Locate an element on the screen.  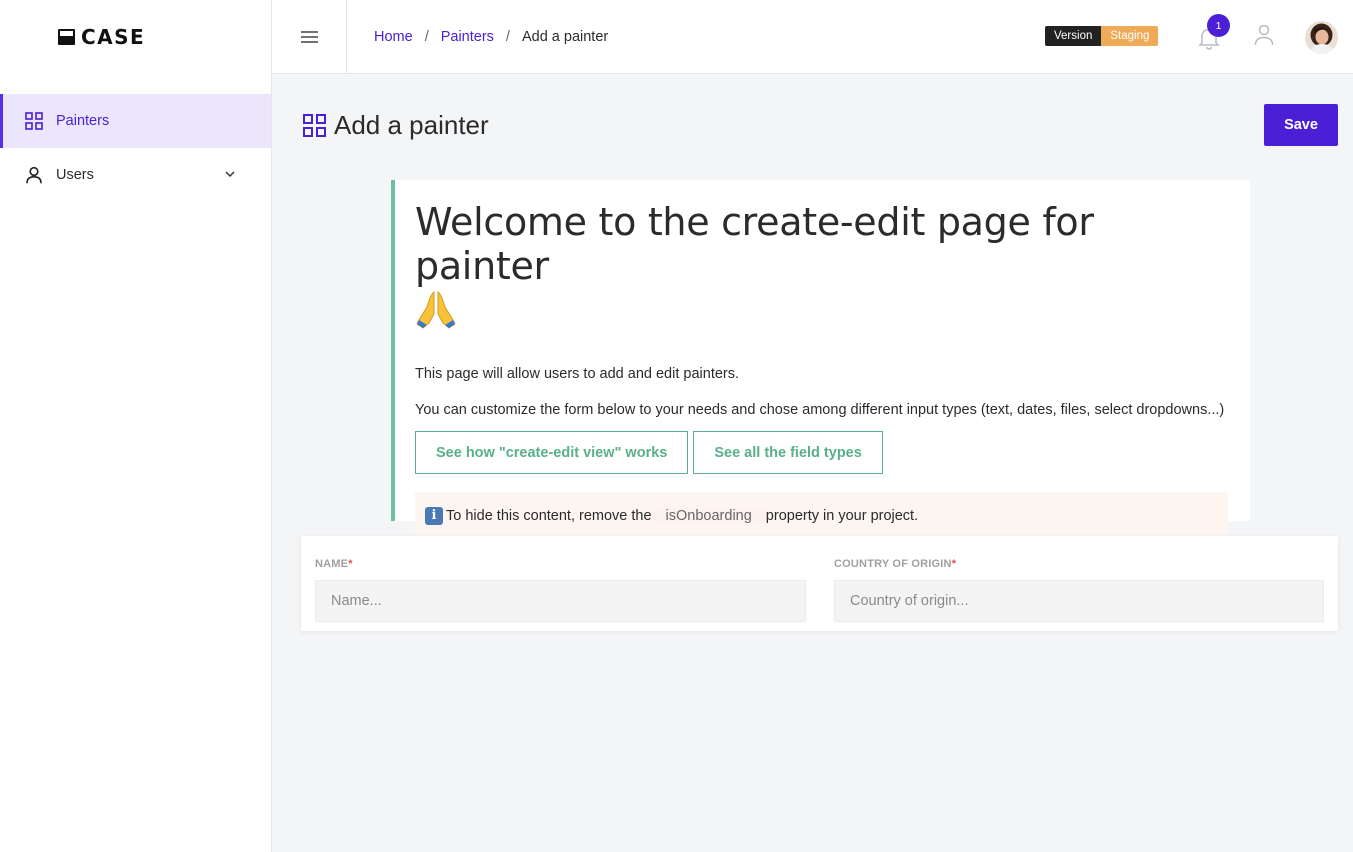
version-label: Version is located at coordinates (1073, 36).